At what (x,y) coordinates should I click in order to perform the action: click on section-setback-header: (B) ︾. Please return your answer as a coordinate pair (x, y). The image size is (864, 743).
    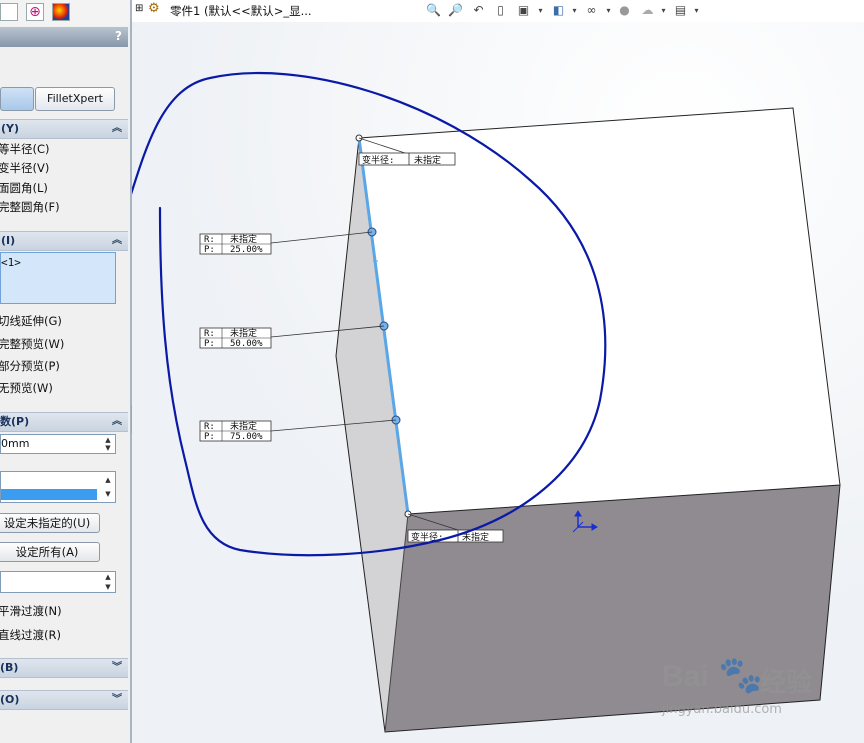
    Looking at the image, I should click on (64, 668).